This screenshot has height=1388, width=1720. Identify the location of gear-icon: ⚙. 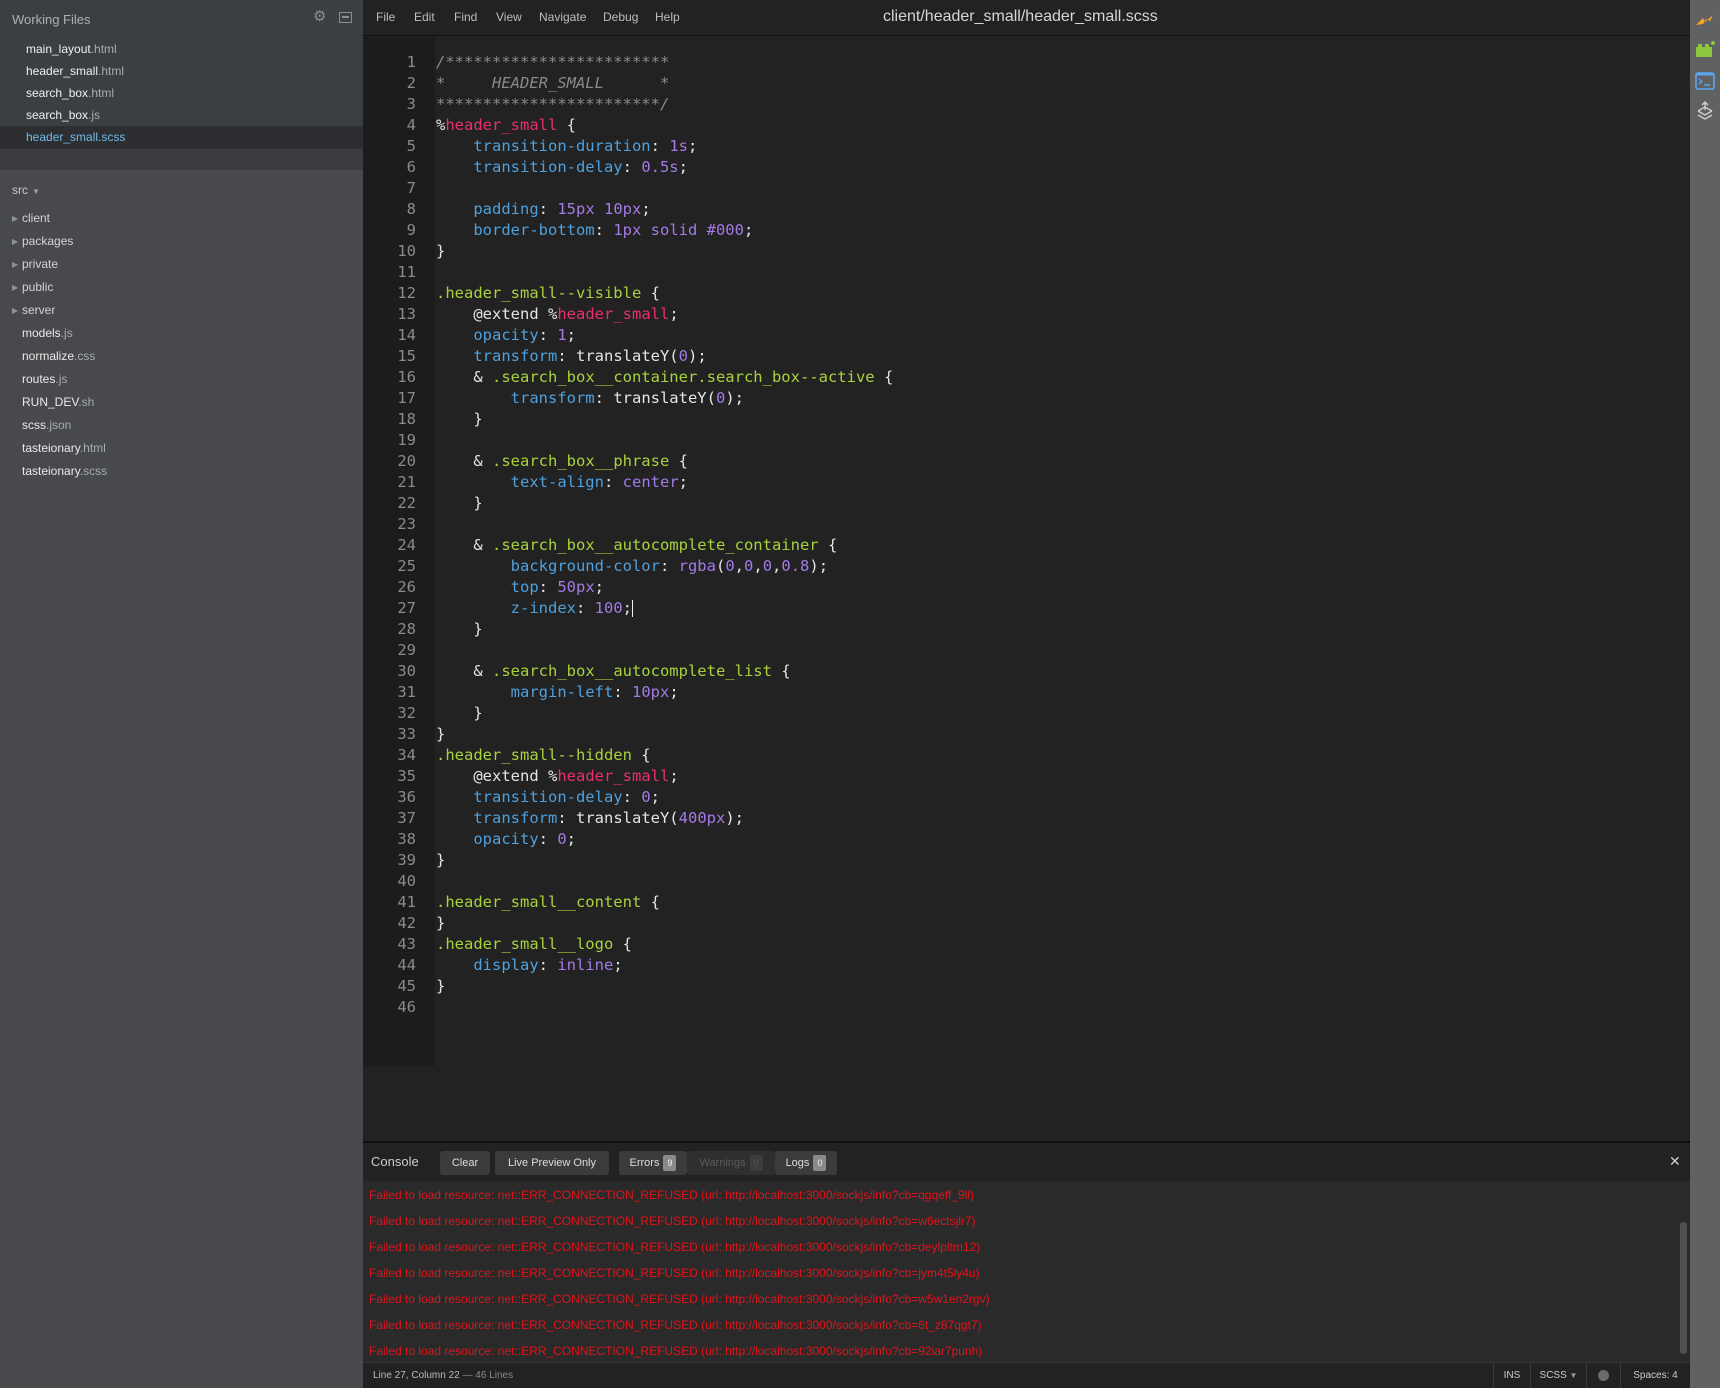
(320, 16).